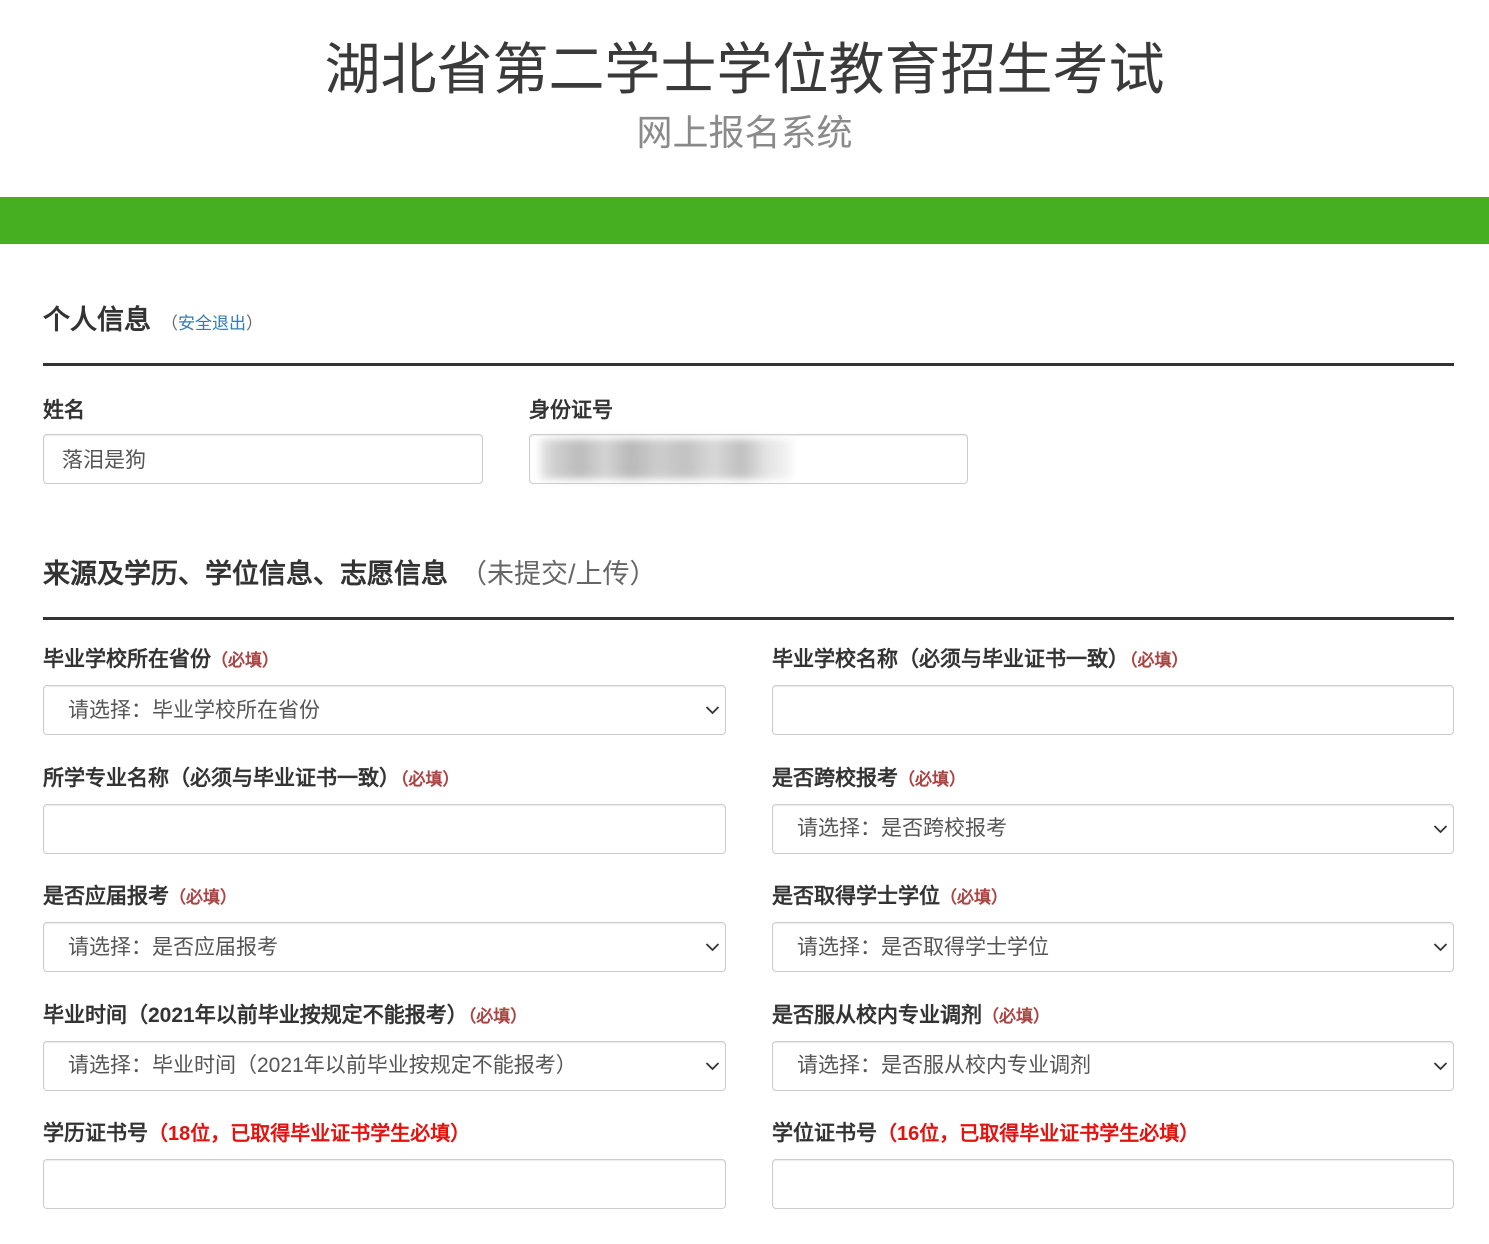  I want to click on field-name: 姓名, so click(263, 441).